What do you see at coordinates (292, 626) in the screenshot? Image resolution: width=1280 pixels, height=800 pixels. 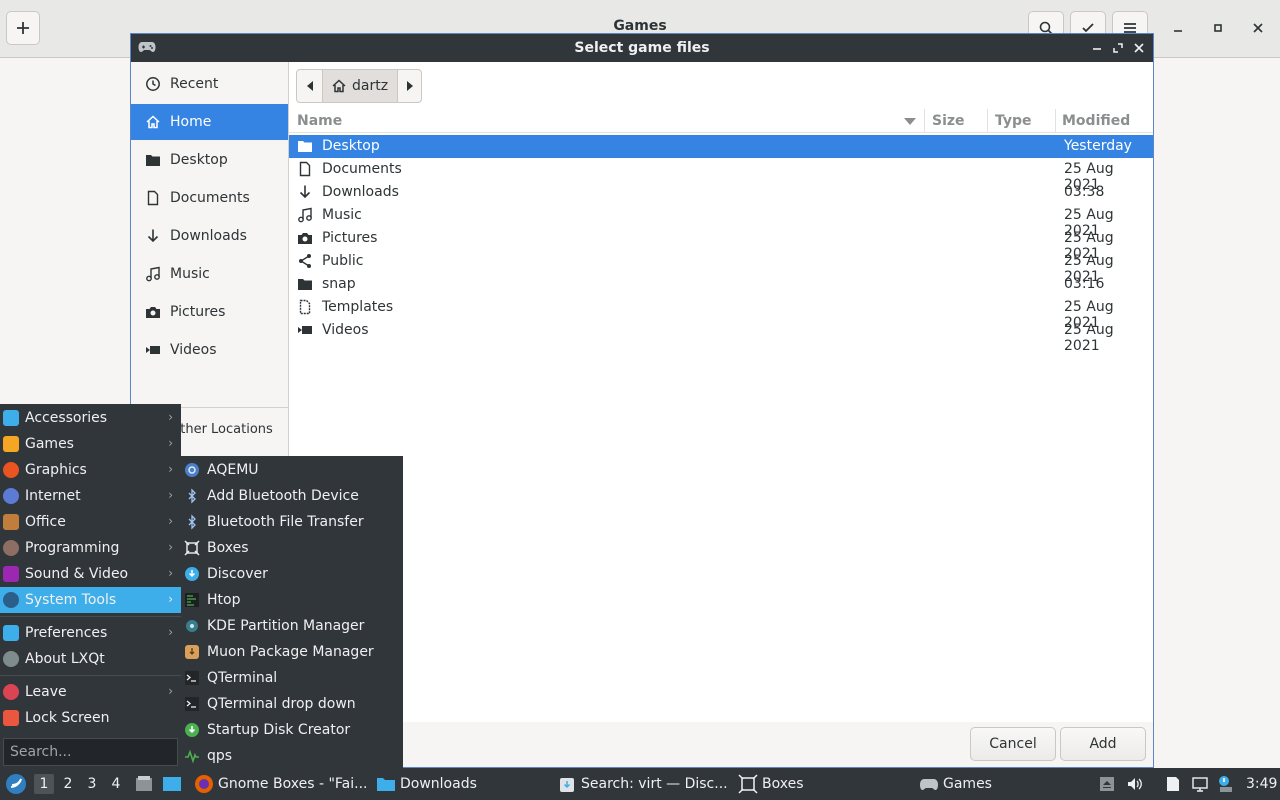 I see `menu-item-kde-partition-manager: KDE Partition Manager` at bounding box center [292, 626].